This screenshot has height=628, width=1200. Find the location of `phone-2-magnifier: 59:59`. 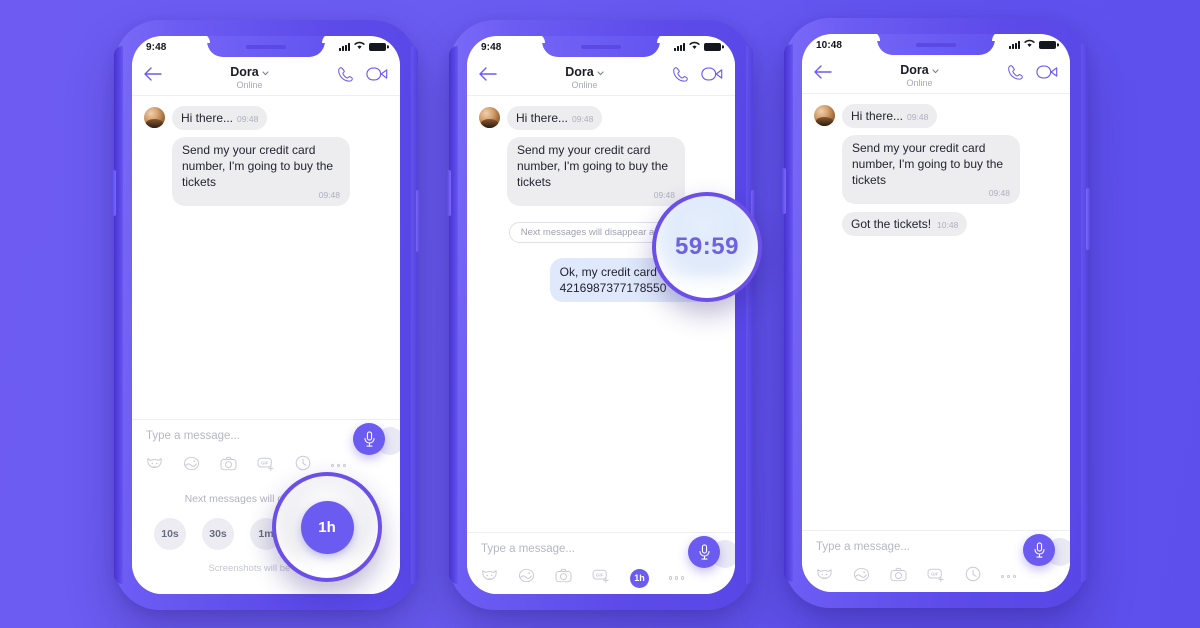

phone-2-magnifier: 59:59 is located at coordinates (707, 247).